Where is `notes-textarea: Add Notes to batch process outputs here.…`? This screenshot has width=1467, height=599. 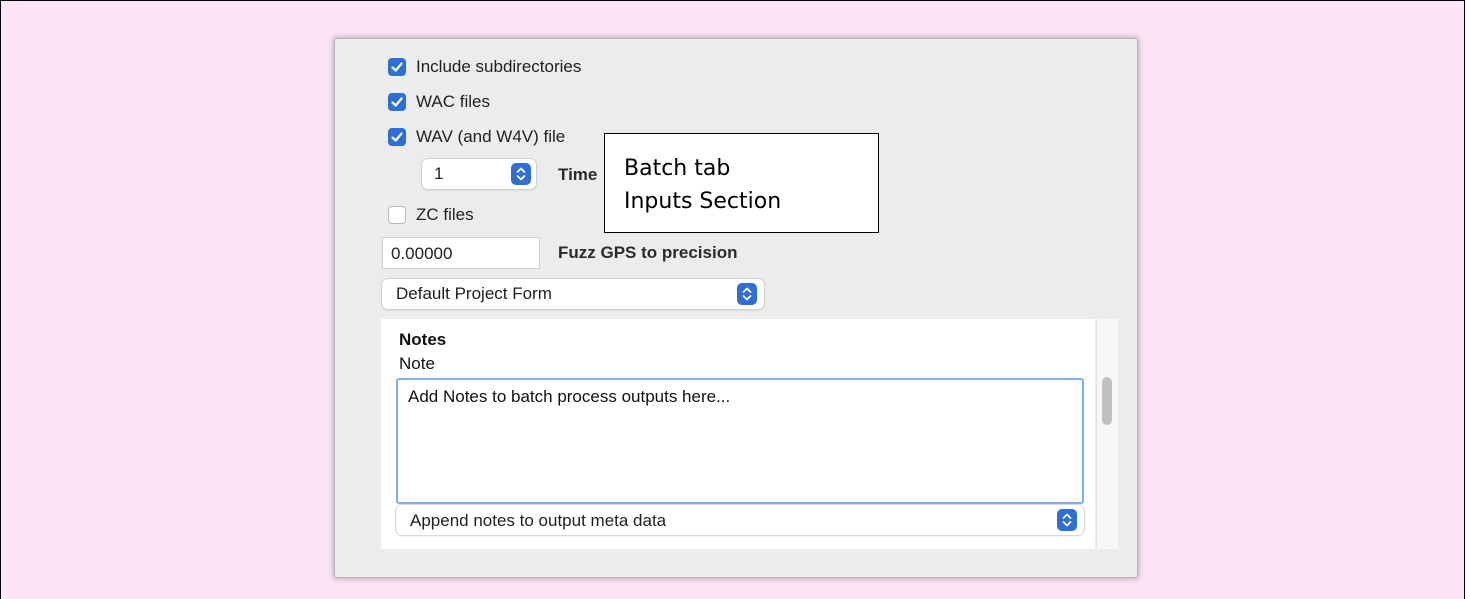 notes-textarea: Add Notes to batch process outputs here.… is located at coordinates (740, 441).